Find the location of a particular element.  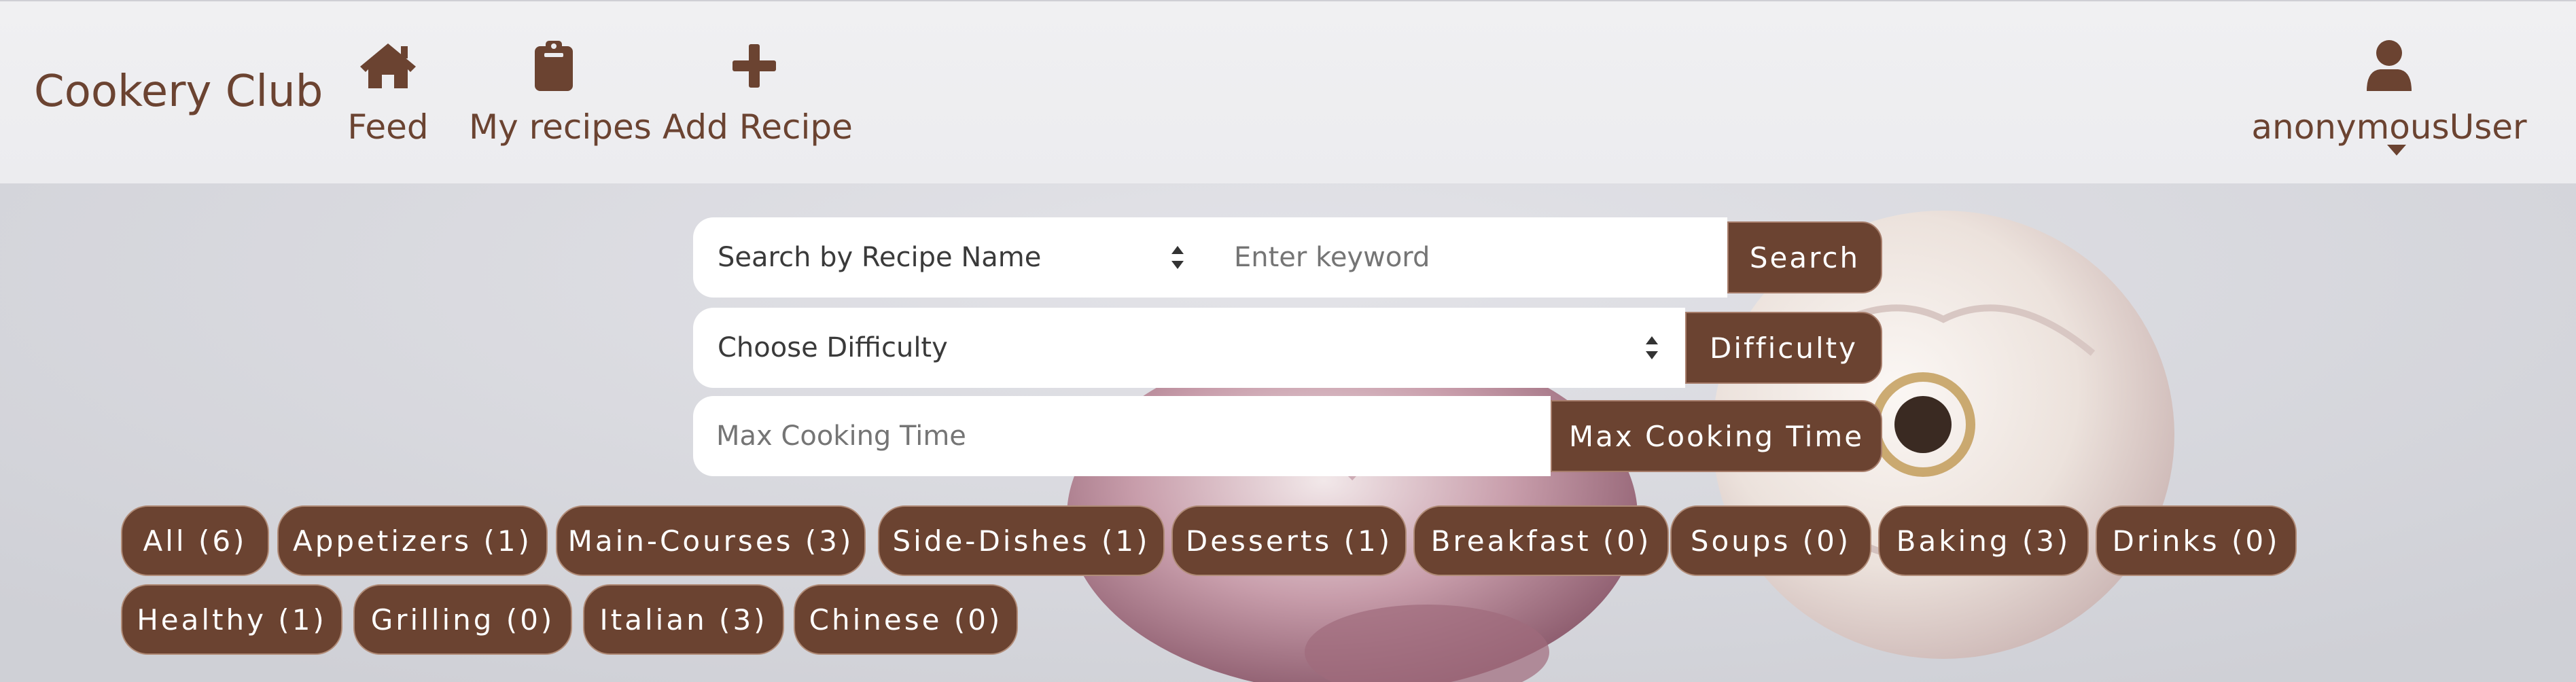

search-row: Search by Recipe Name Search is located at coordinates (1287, 257).